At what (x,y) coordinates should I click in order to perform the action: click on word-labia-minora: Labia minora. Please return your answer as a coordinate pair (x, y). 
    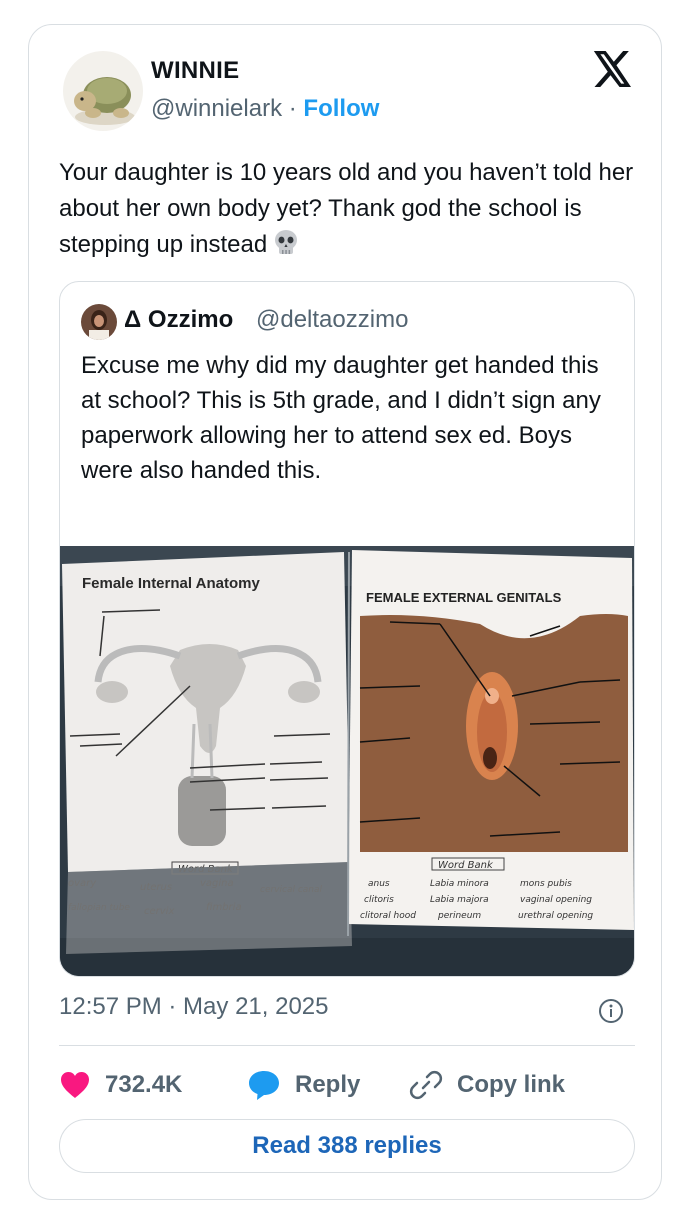
    Looking at the image, I should click on (459, 884).